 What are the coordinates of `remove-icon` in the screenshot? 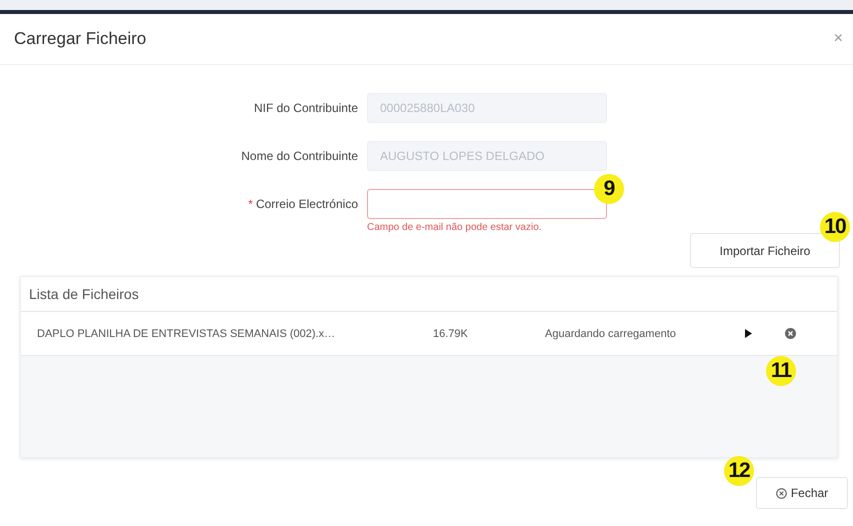 It's located at (790, 333).